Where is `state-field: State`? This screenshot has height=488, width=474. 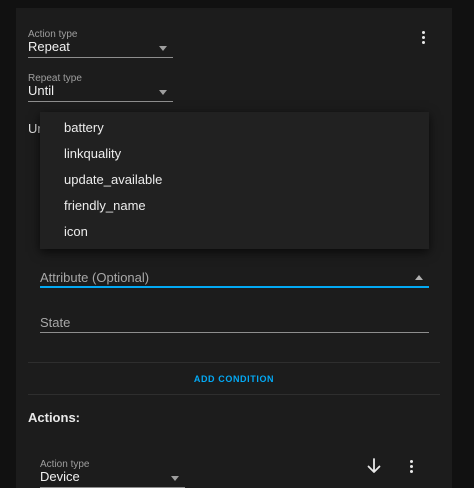
state-field: State is located at coordinates (234, 322).